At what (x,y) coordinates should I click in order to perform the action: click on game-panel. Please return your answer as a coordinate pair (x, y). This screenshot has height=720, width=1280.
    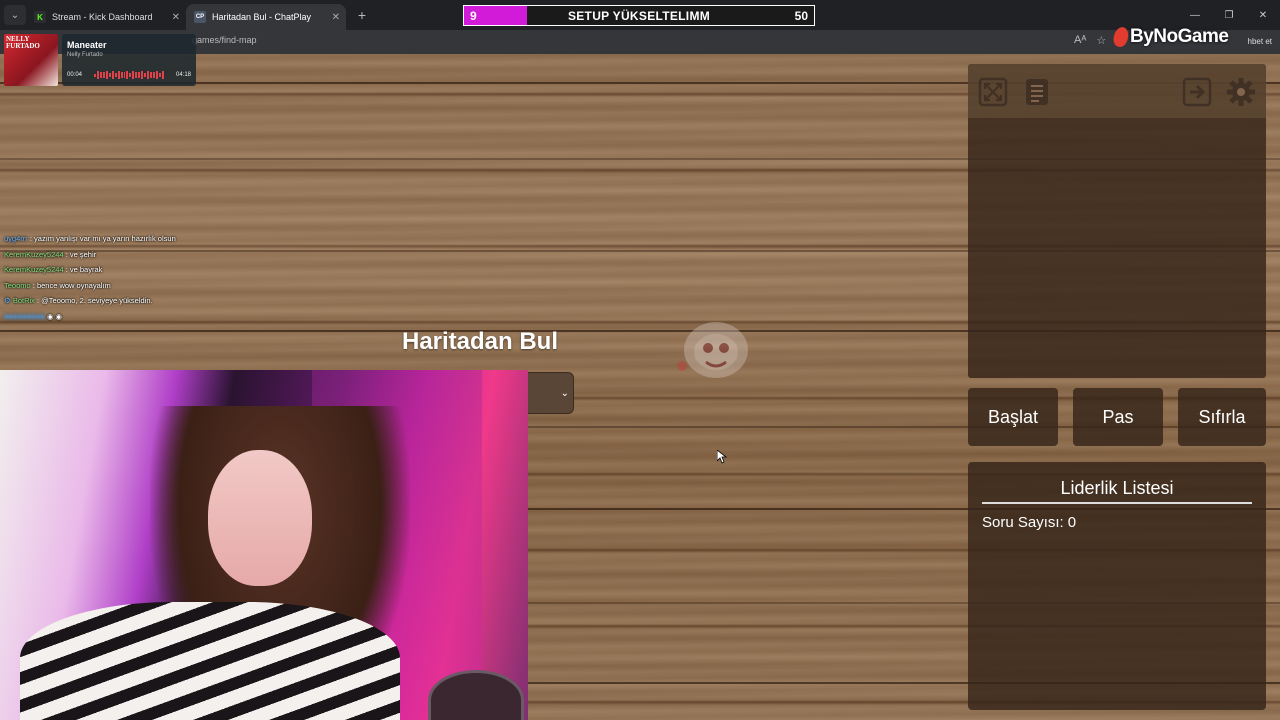
    Looking at the image, I should click on (1117, 221).